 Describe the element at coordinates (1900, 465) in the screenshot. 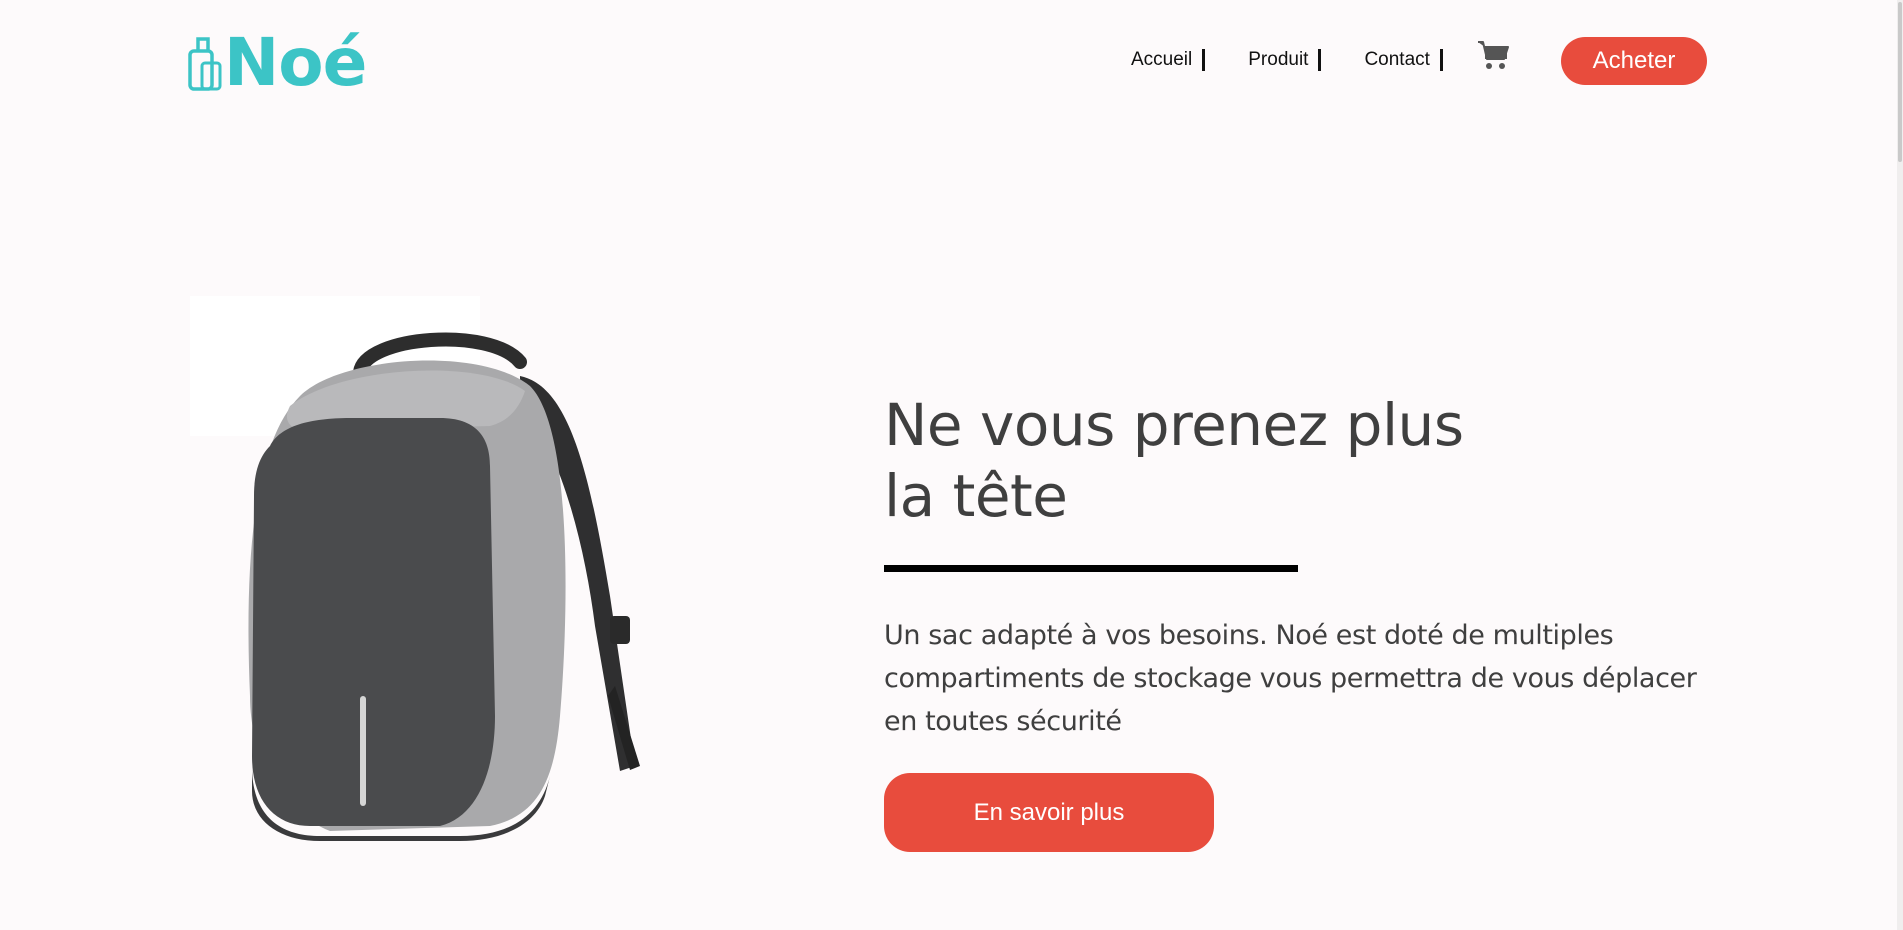

I see `page-scrollbar` at that location.